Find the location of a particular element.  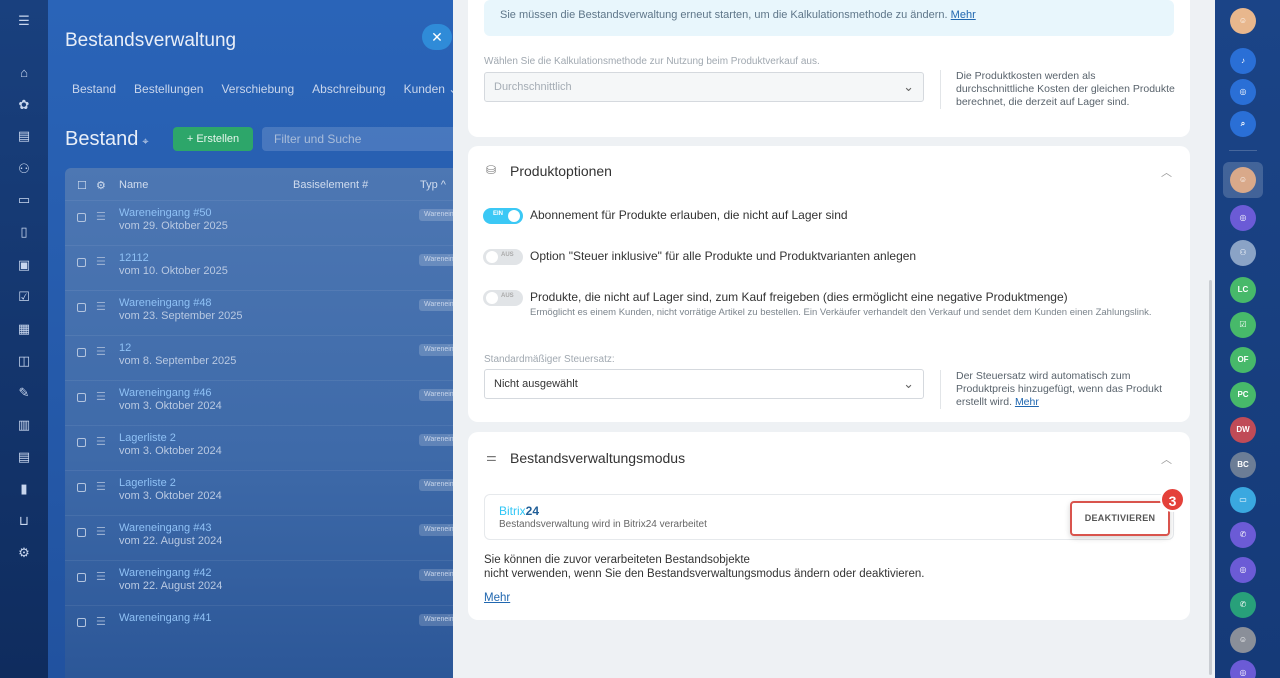

gear-icon: ⚙ is located at coordinates (101, 185).